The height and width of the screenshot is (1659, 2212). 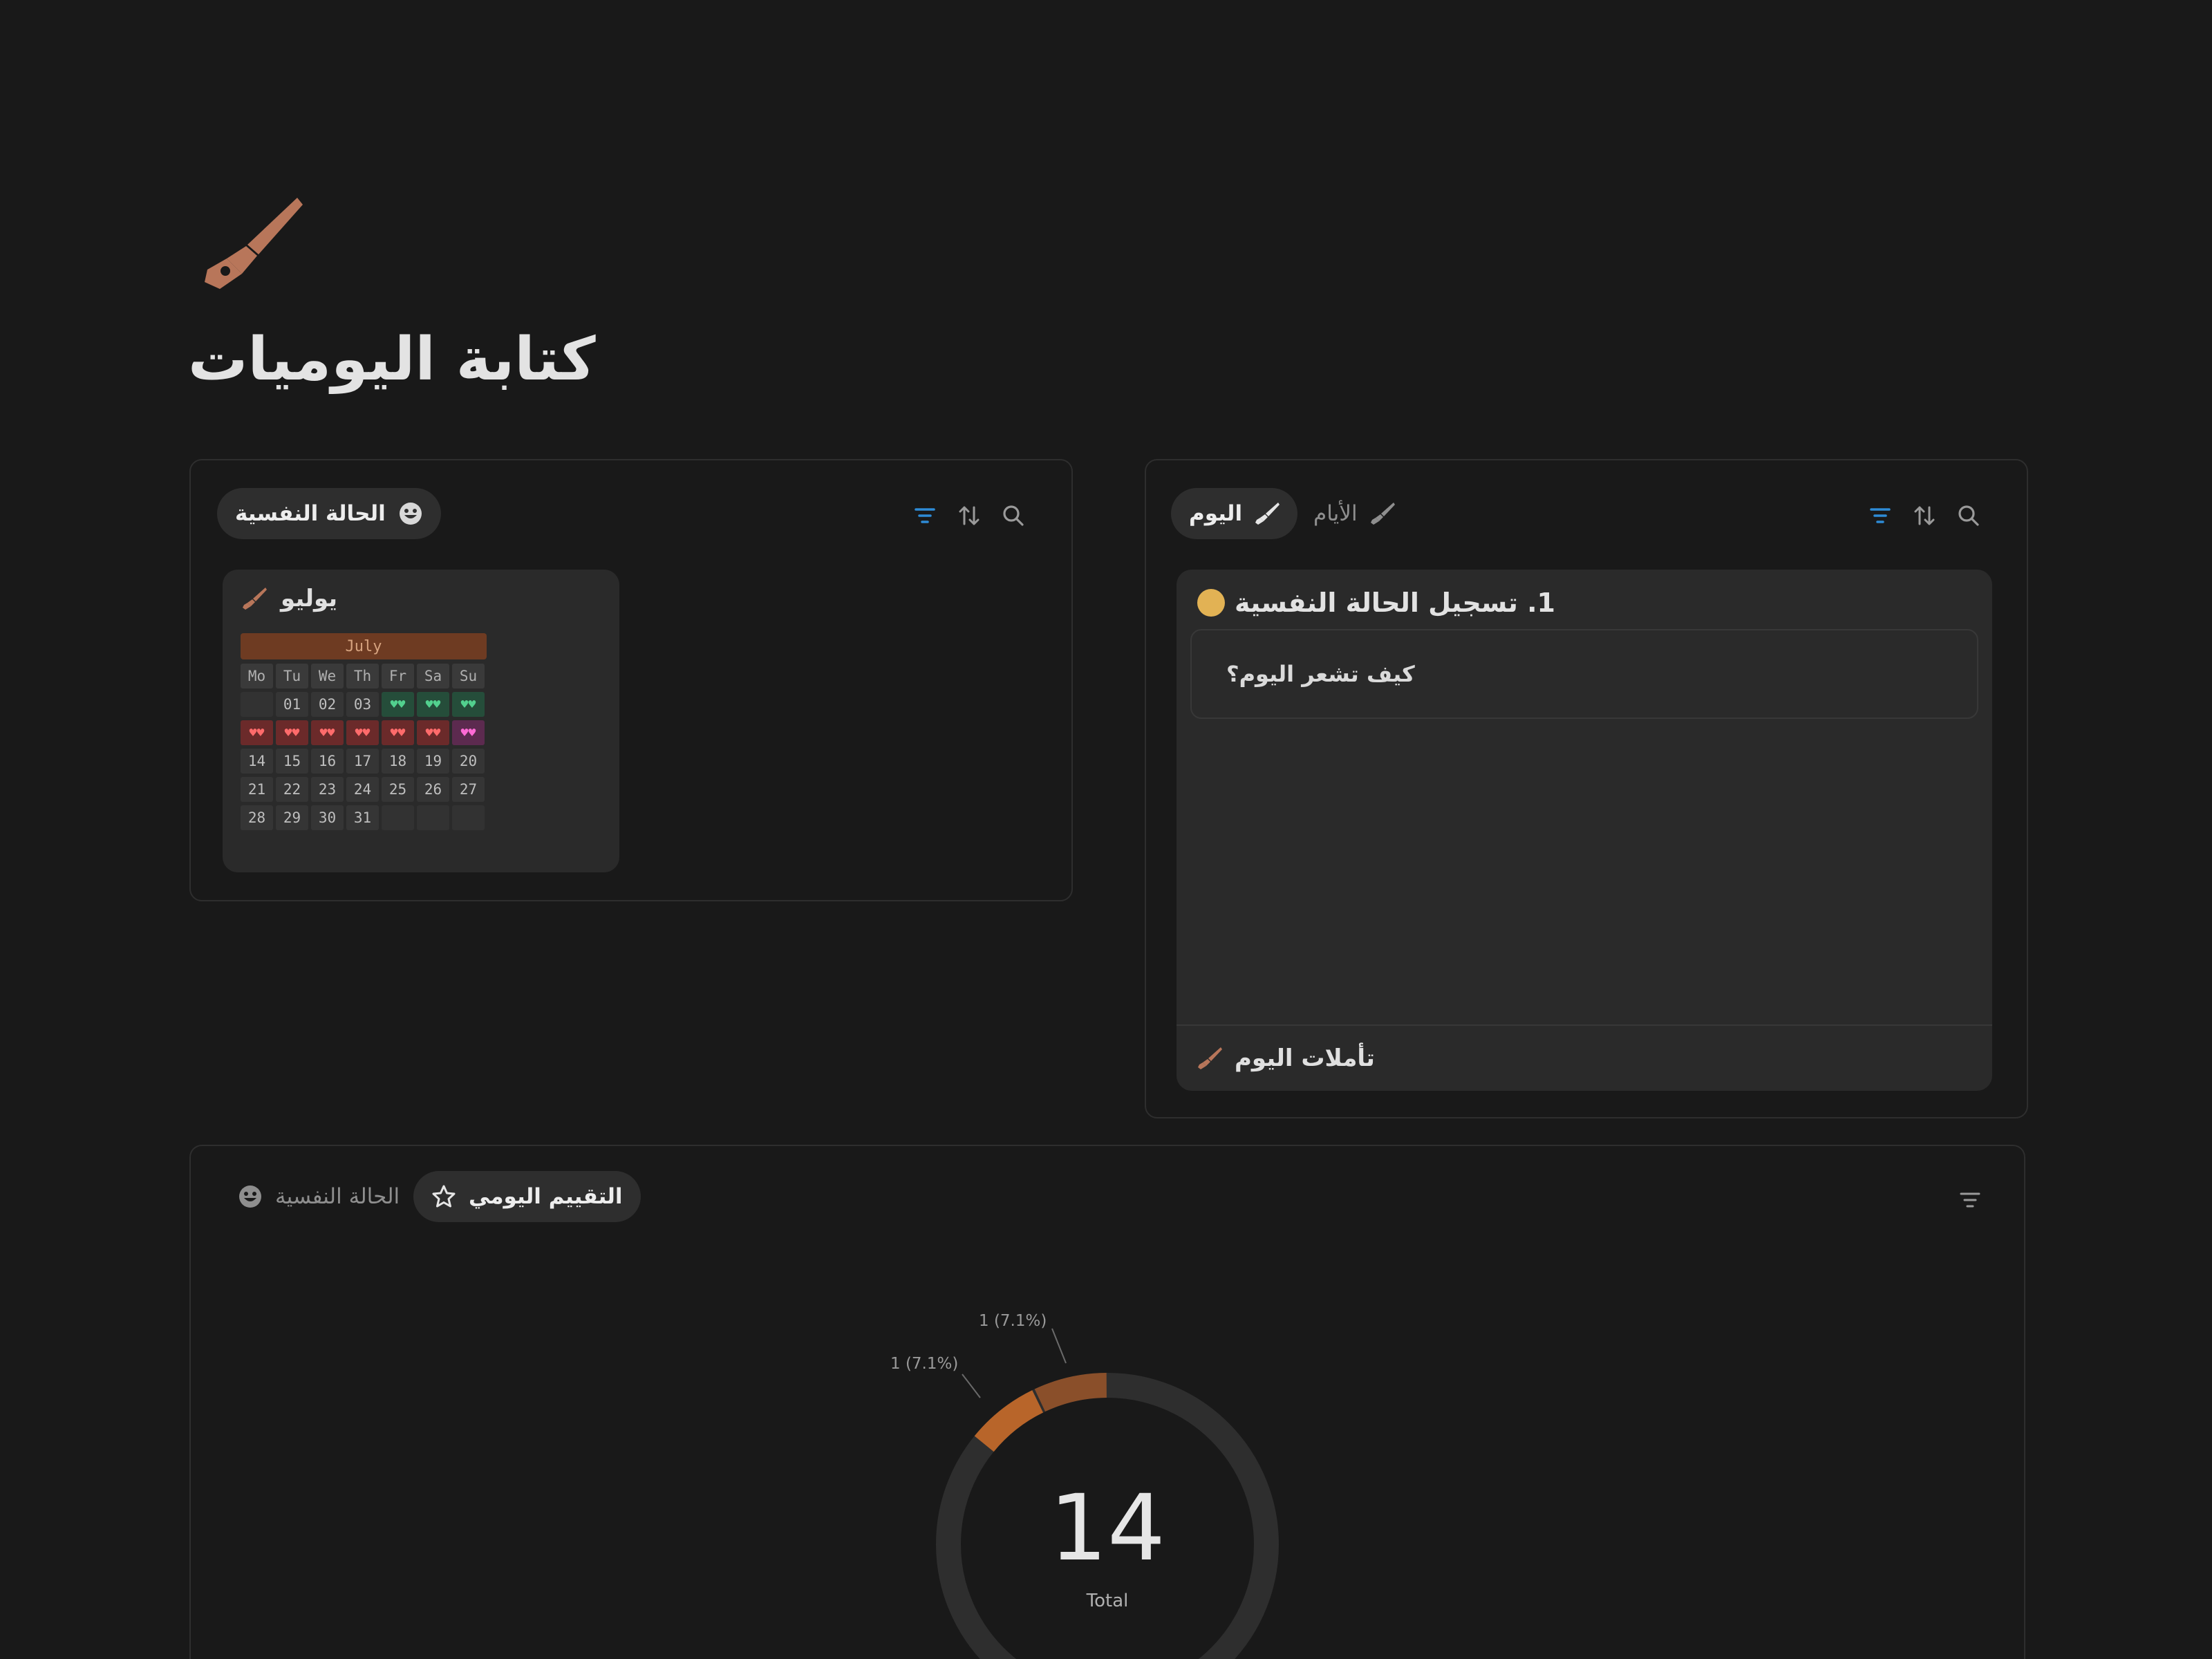 I want to click on calendar-day: 21, so click(x=257, y=789).